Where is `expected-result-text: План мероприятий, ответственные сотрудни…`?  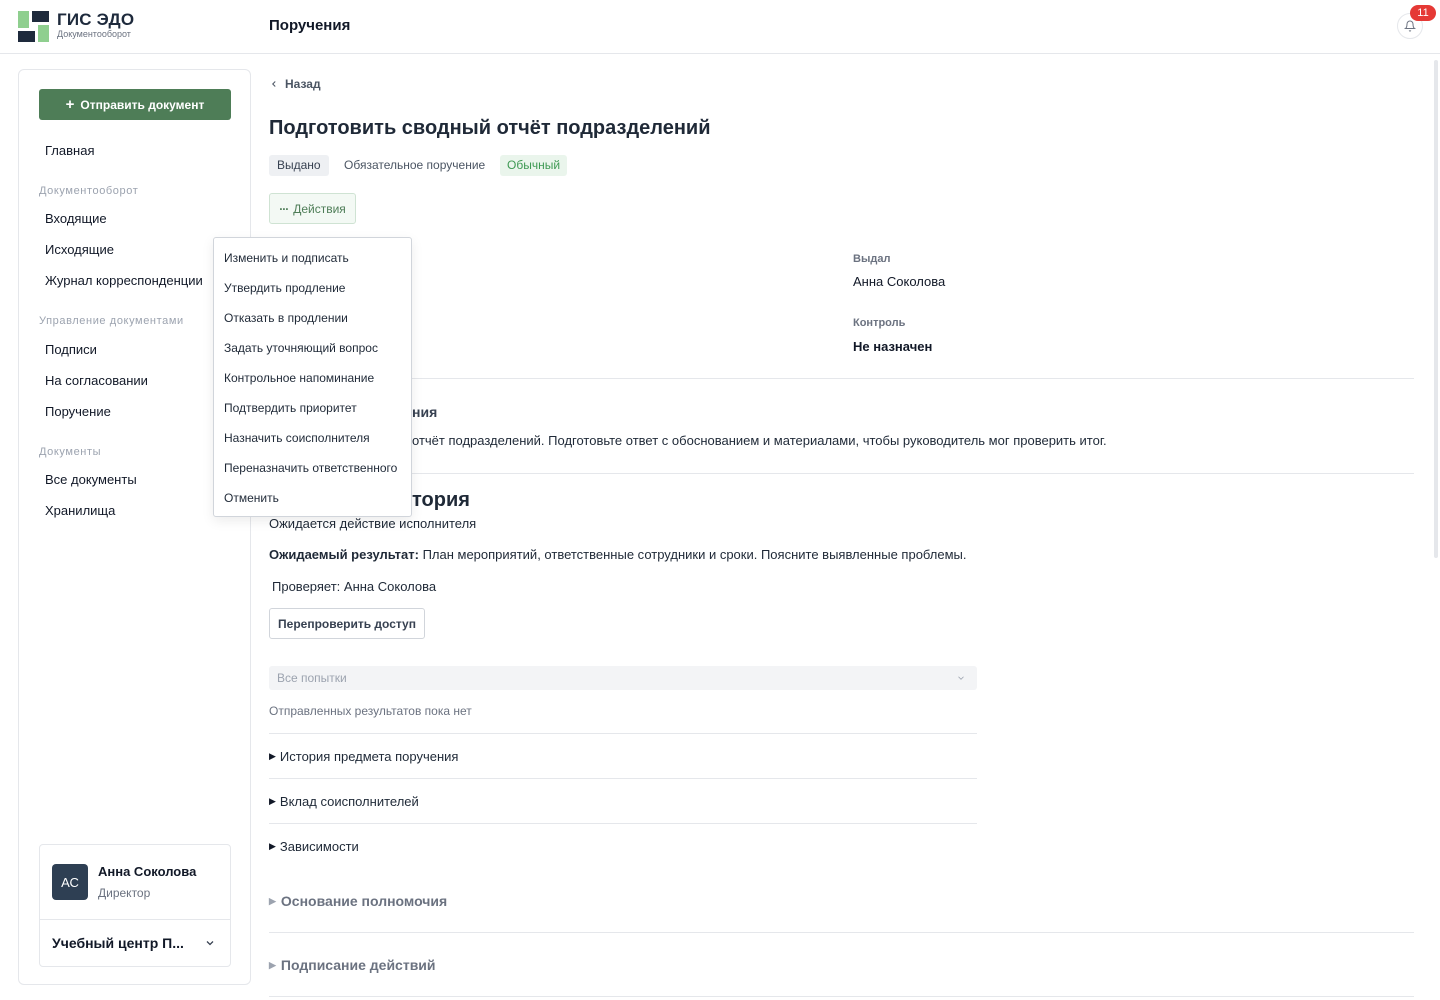 expected-result-text: План мероприятий, ответственные сотрудни… is located at coordinates (692, 554).